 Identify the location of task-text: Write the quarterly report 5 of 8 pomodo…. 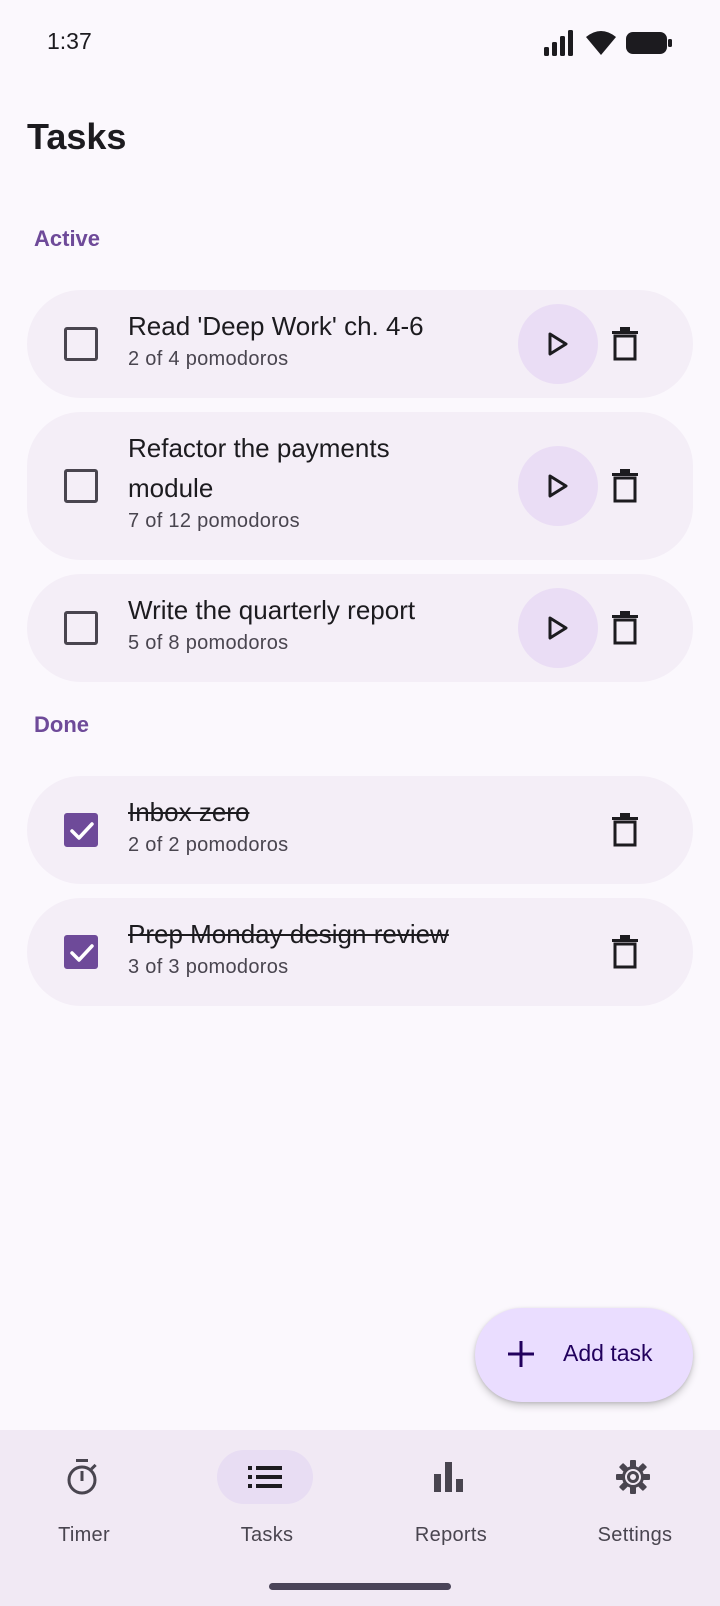
(308, 623).